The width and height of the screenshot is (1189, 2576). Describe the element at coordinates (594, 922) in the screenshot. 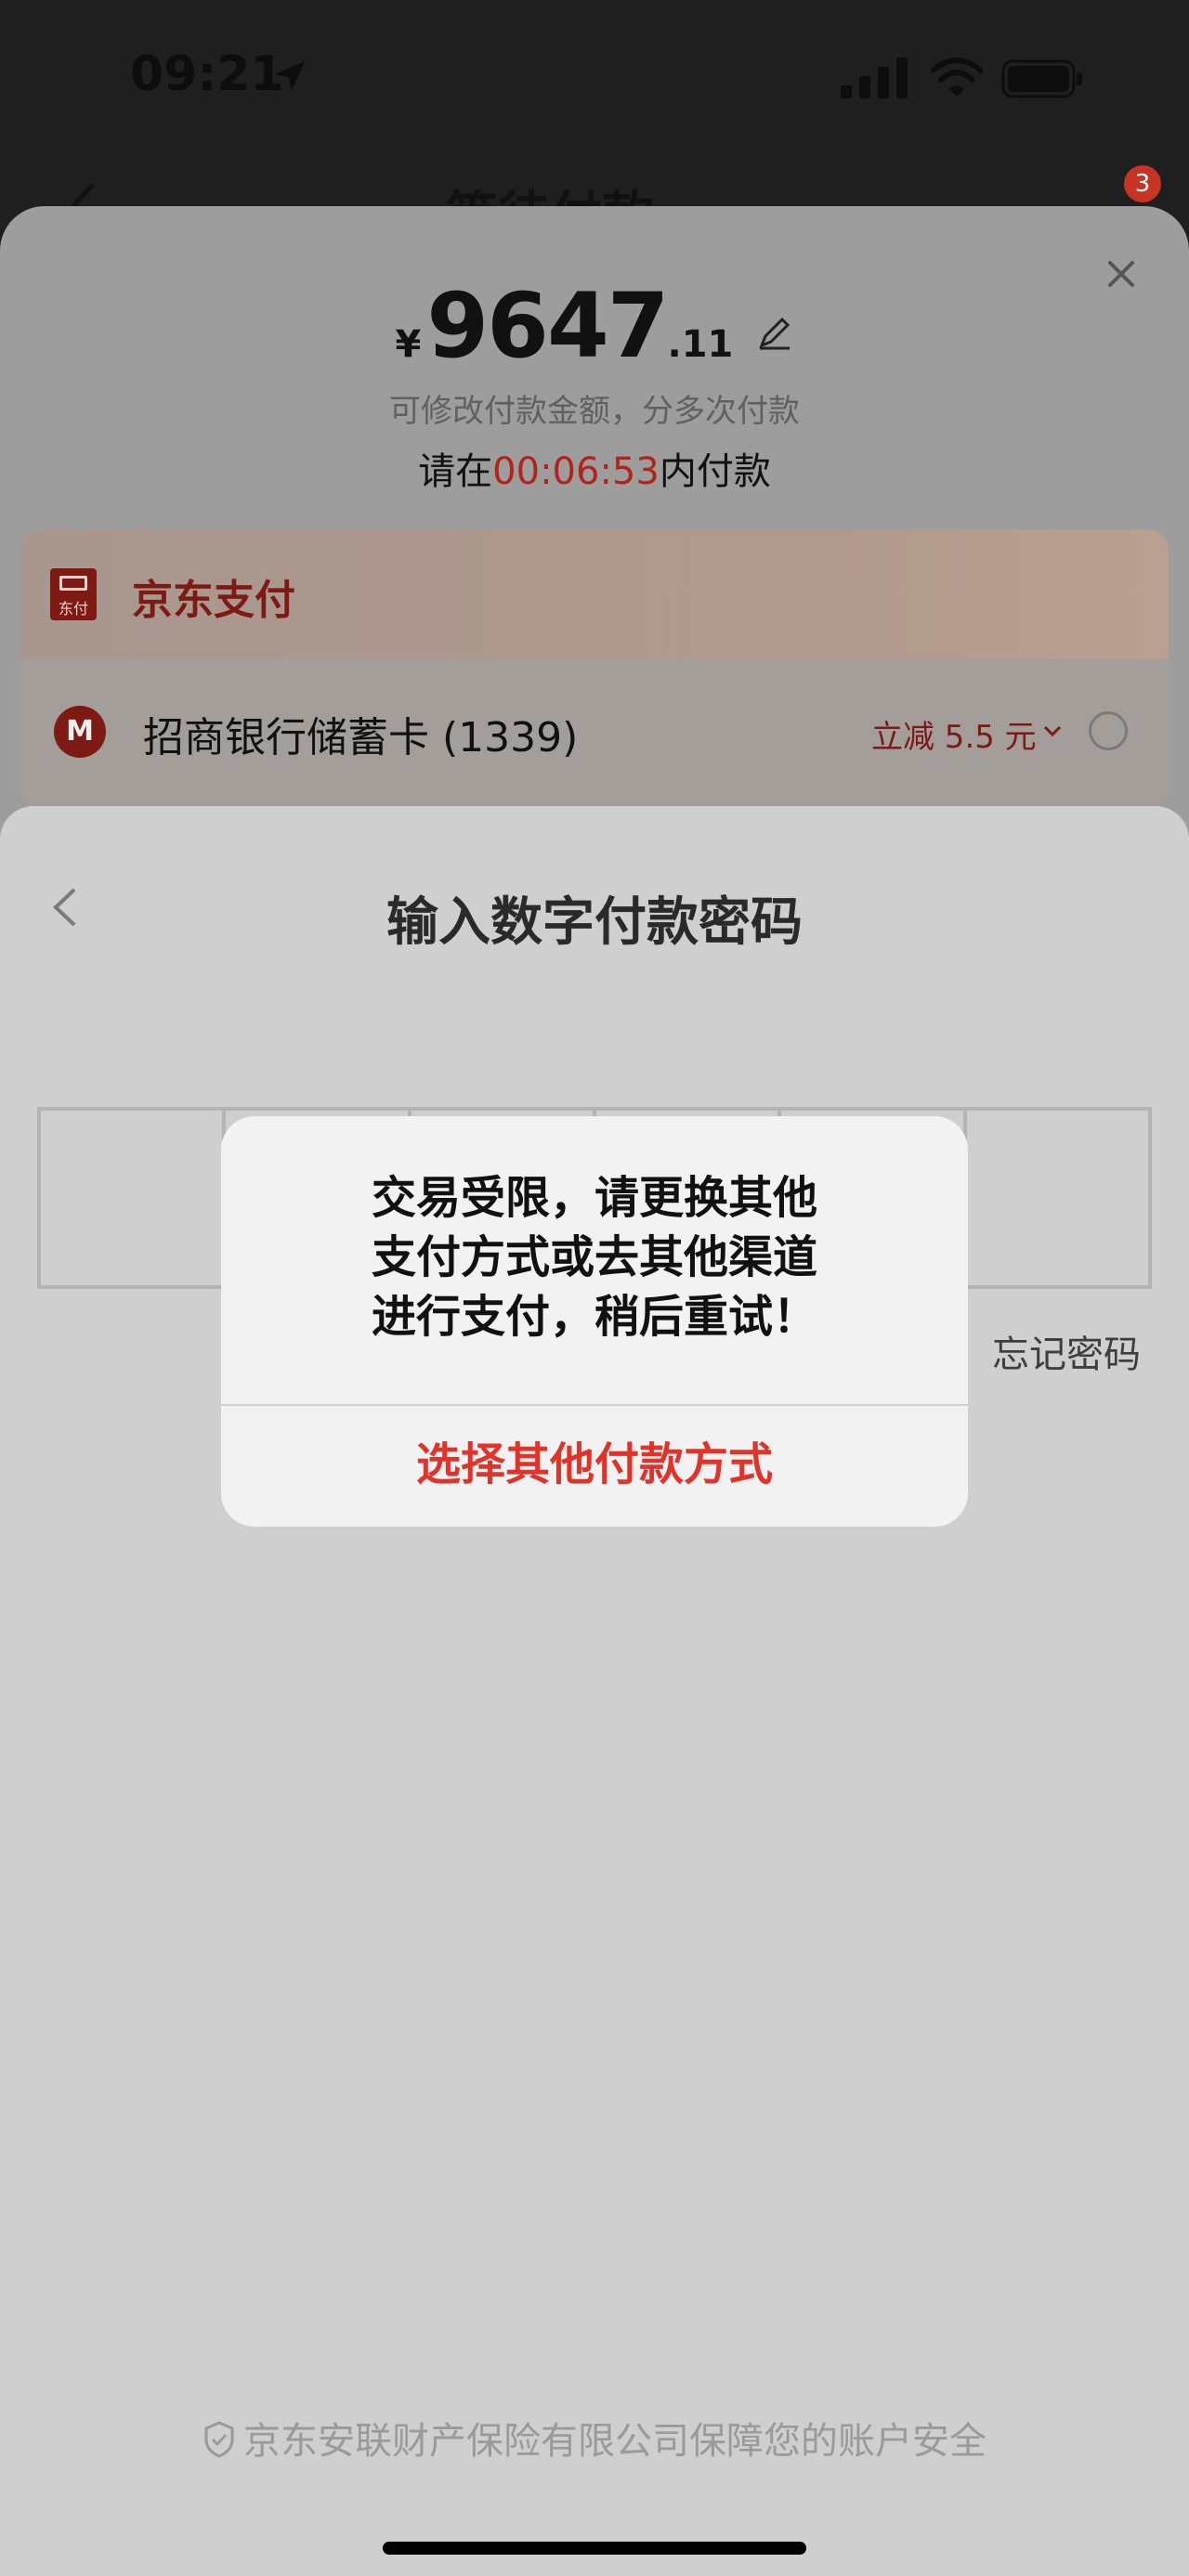

I see `password-title: 输入数字付款密码` at that location.